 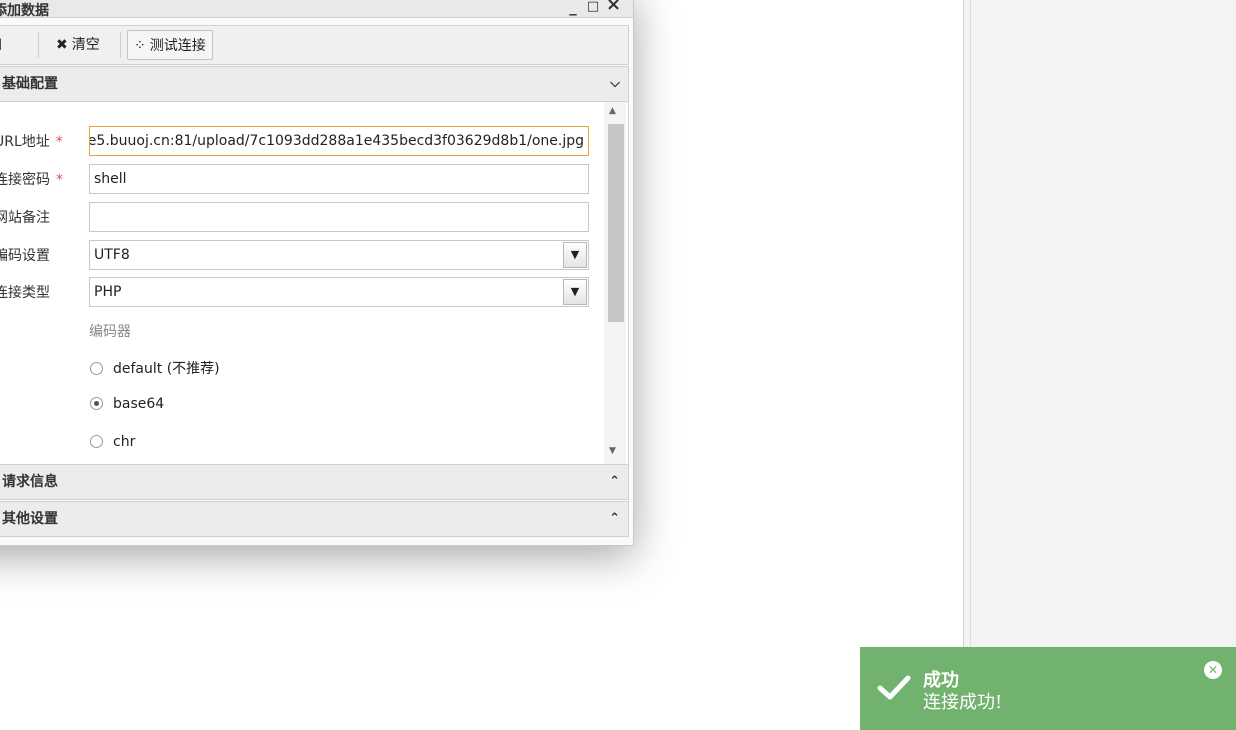 What do you see at coordinates (894, 687) in the screenshot?
I see `checkmark-icon` at bounding box center [894, 687].